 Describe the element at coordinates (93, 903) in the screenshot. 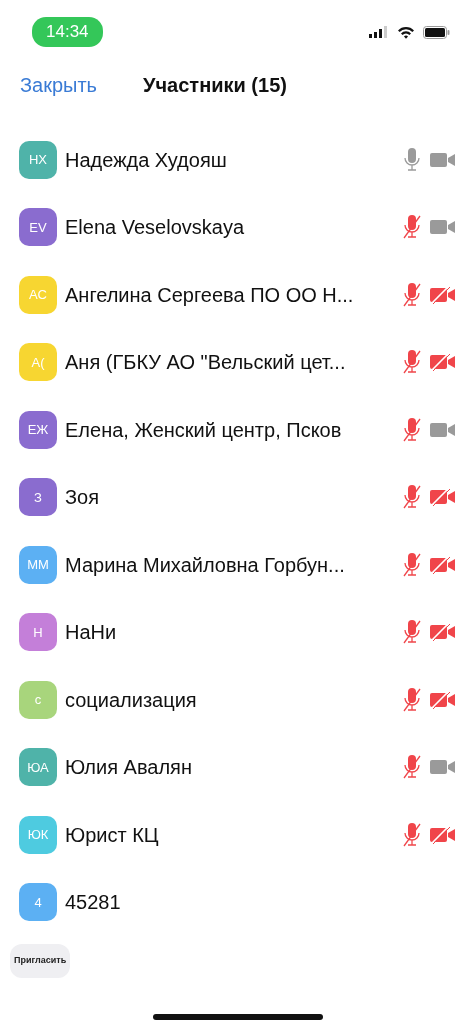

I see `participant-name: 45281` at that location.